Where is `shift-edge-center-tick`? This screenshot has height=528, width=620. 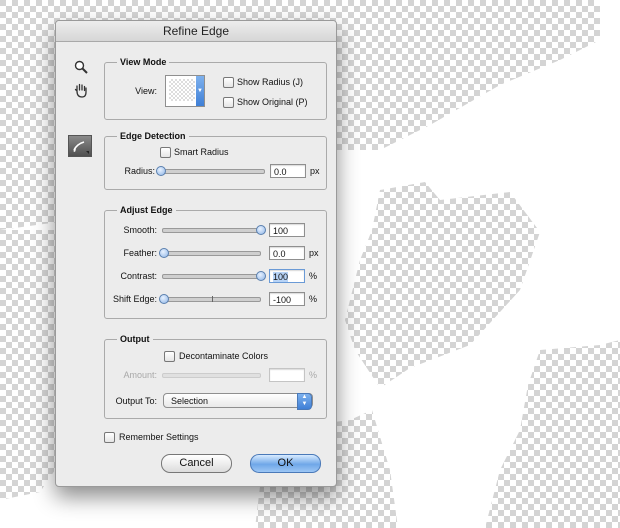 shift-edge-center-tick is located at coordinates (212, 299).